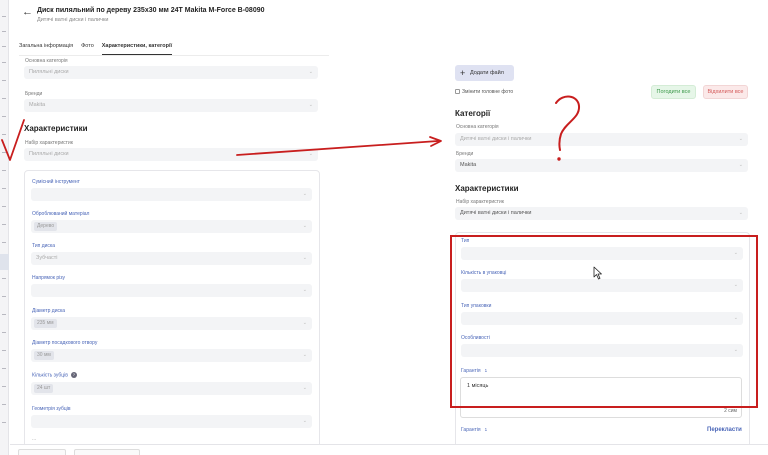  What do you see at coordinates (463, 73) in the screenshot?
I see `plus-icon: +` at bounding box center [463, 73].